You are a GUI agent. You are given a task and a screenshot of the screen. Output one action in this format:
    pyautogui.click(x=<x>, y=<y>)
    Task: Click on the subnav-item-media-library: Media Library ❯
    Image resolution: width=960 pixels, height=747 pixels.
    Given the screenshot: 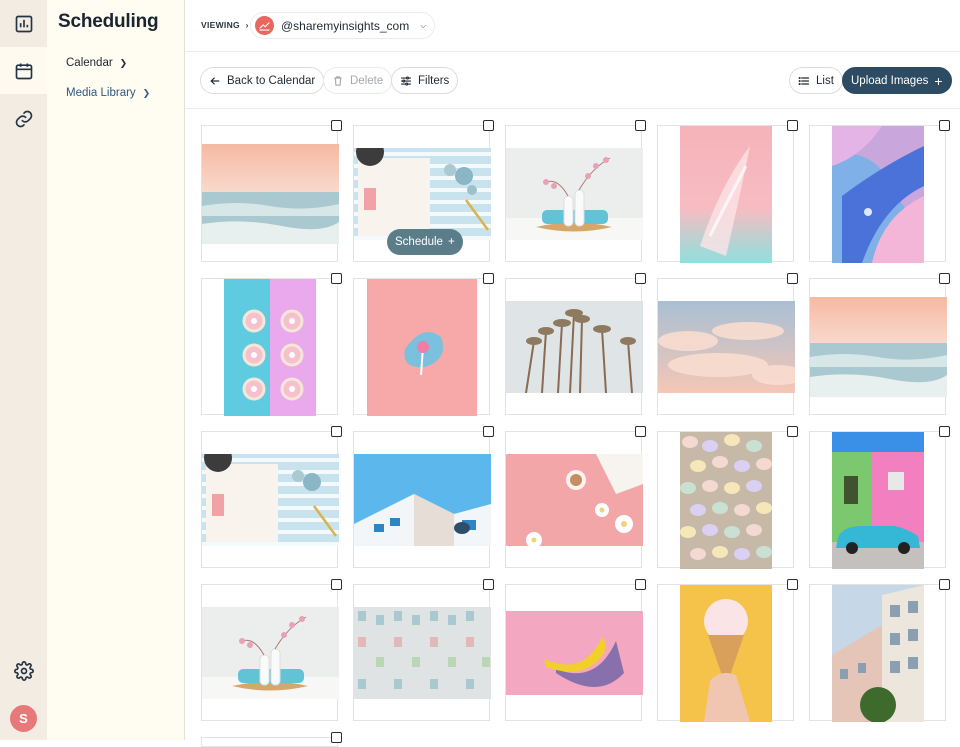 What is the action you would take?
    pyautogui.click(x=108, y=93)
    